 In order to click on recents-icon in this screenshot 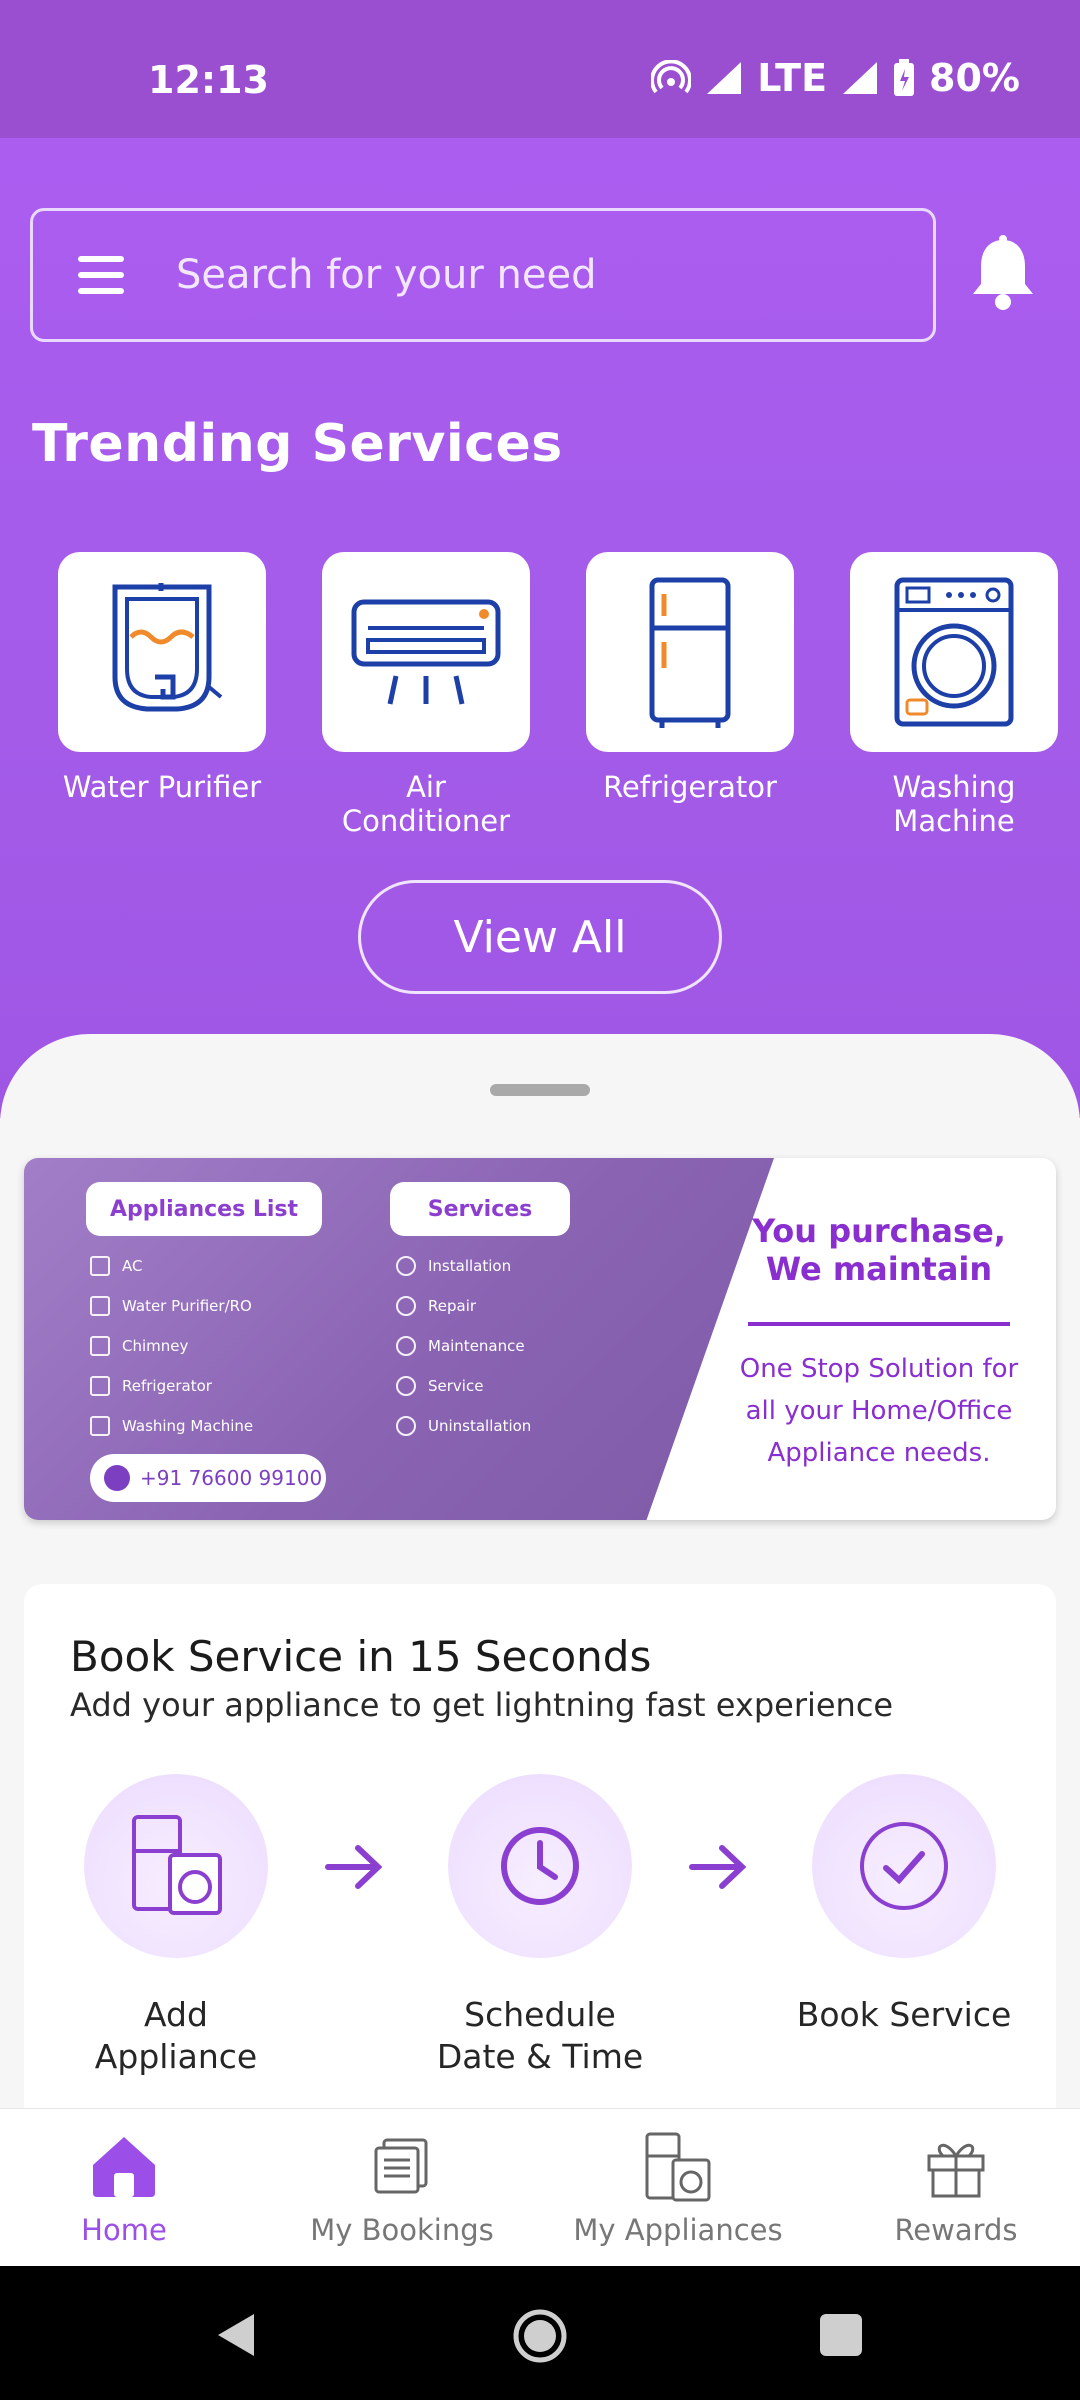, I will do `click(841, 2335)`.